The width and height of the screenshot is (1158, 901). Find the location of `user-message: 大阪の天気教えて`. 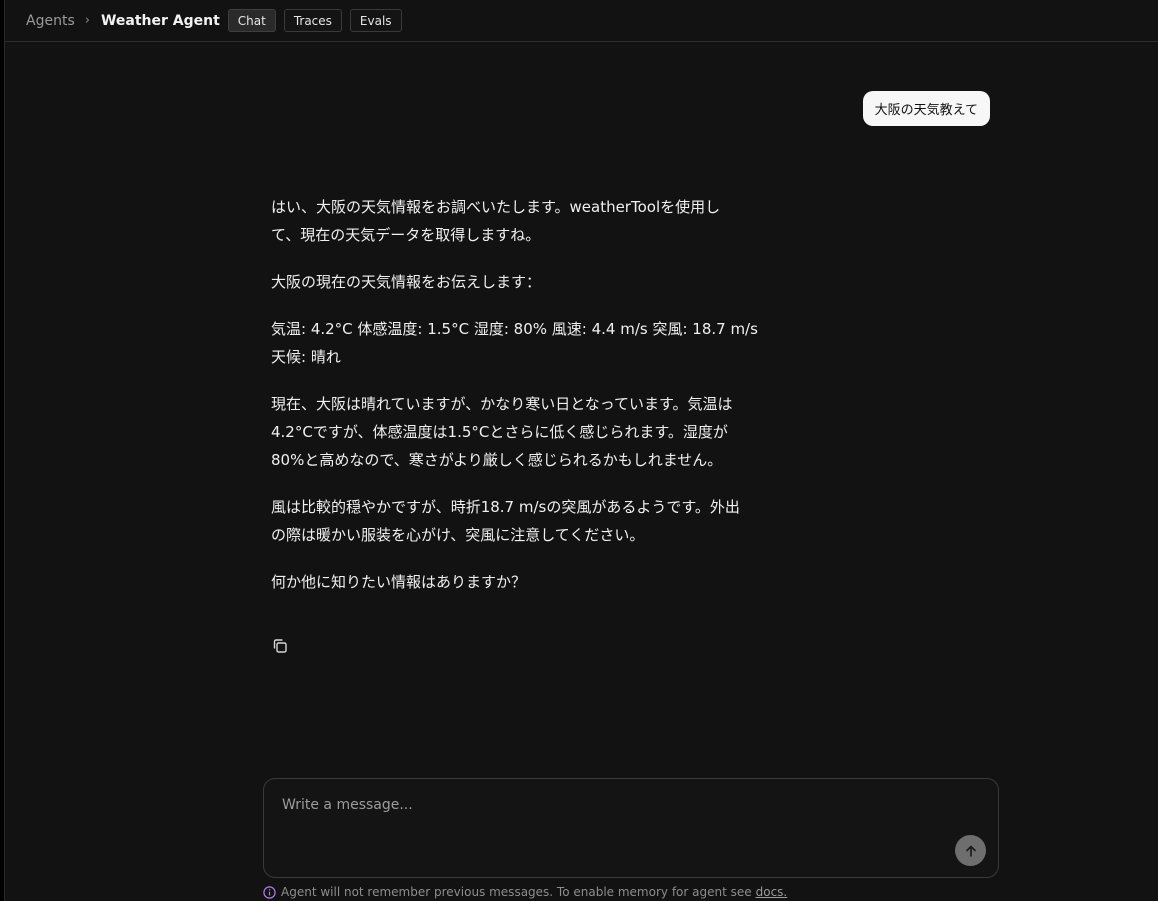

user-message: 大阪の天気教えて is located at coordinates (926, 108).